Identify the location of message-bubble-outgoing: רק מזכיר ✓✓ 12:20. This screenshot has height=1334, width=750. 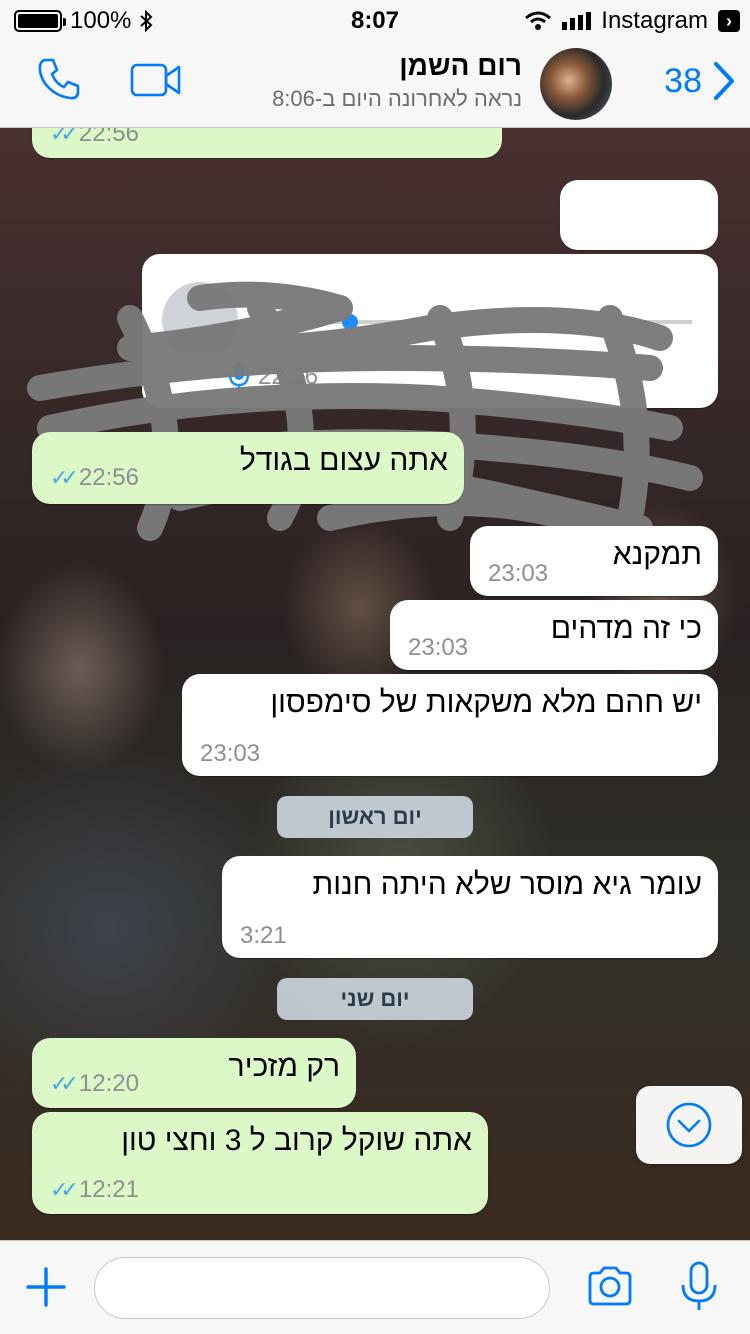
(194, 1073).